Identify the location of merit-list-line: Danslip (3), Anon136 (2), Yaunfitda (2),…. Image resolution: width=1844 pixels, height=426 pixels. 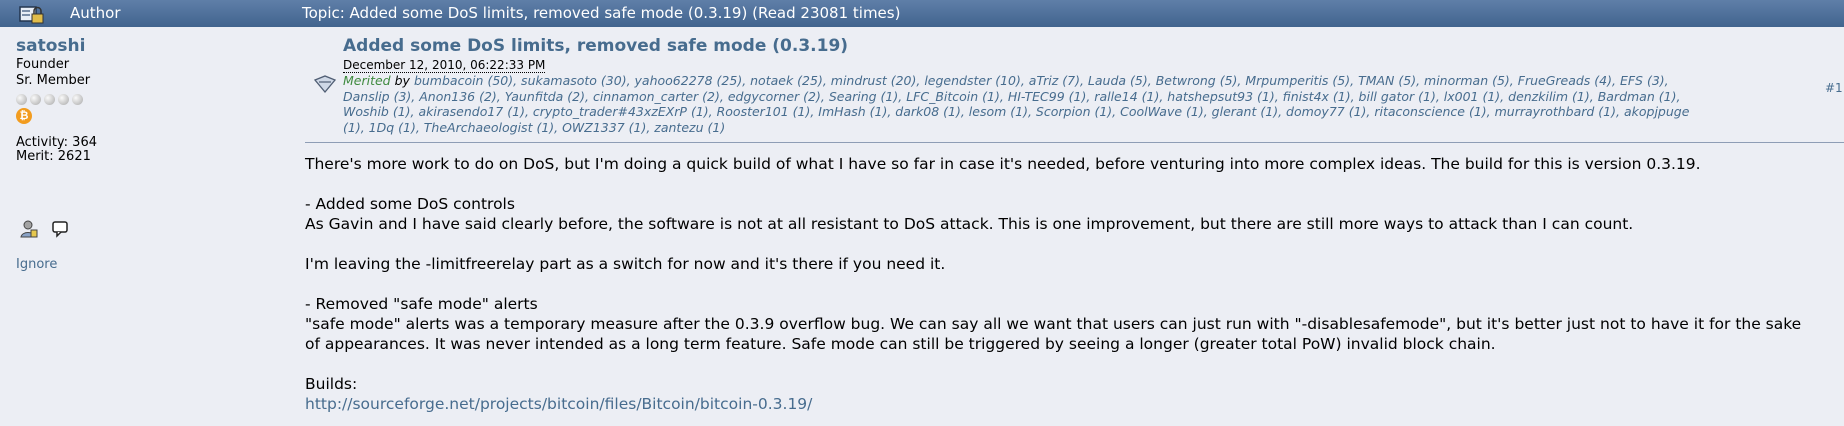
(1093, 97).